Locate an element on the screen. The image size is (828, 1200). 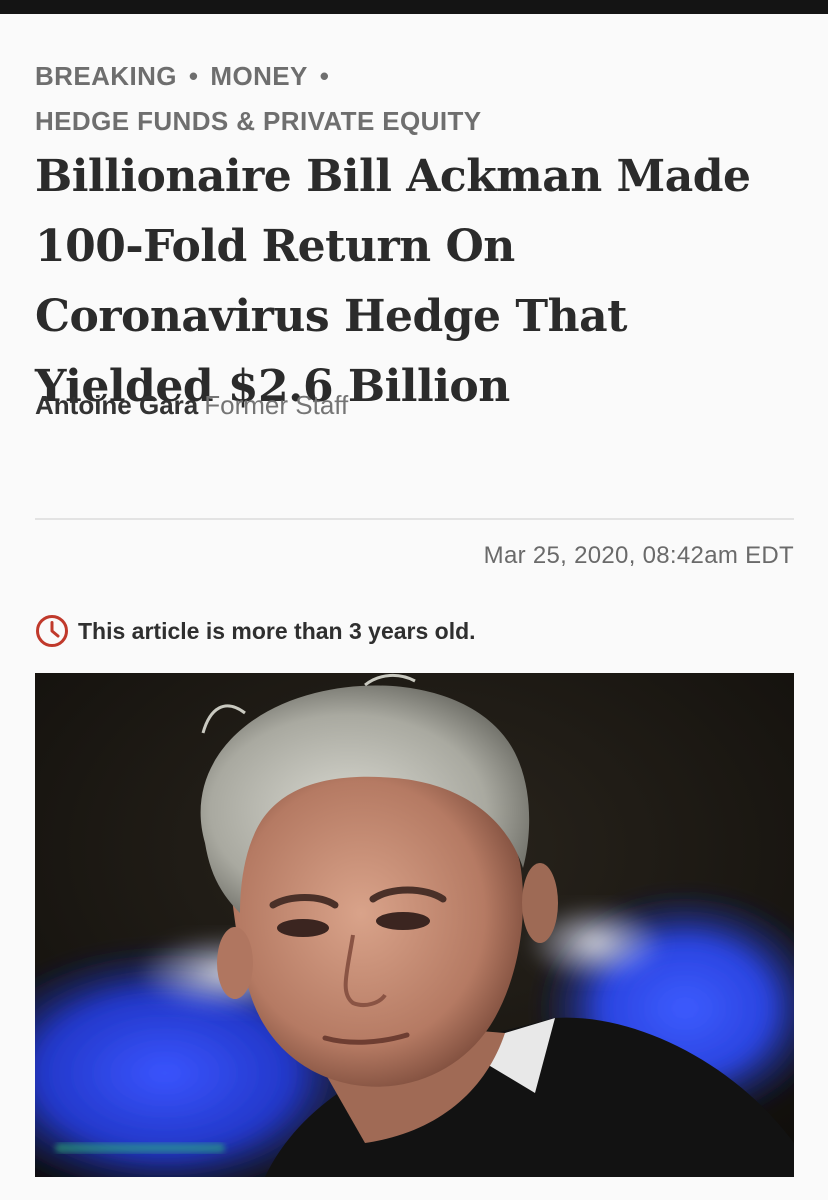
clock-icon is located at coordinates (52, 631).